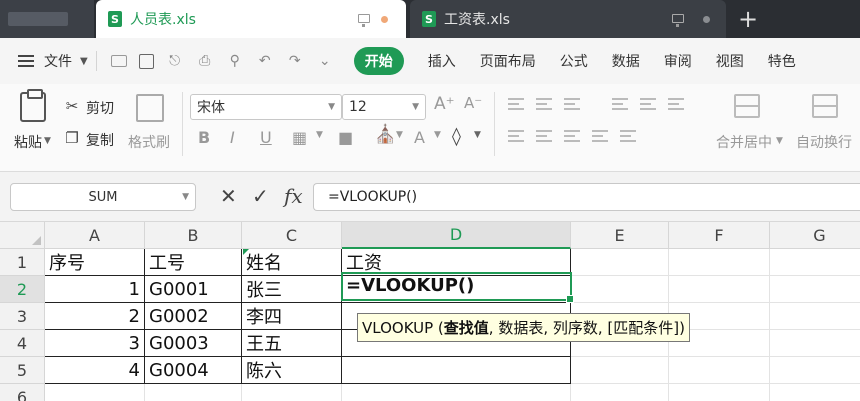  I want to click on monitor-icon, so click(364, 20).